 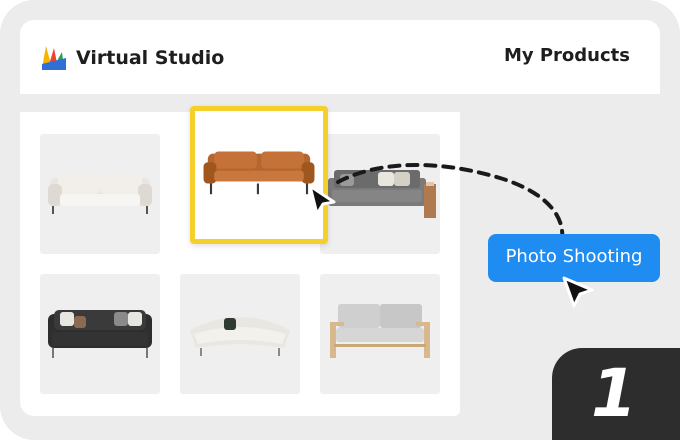 I want to click on my-products-link: My Products, so click(x=567, y=56).